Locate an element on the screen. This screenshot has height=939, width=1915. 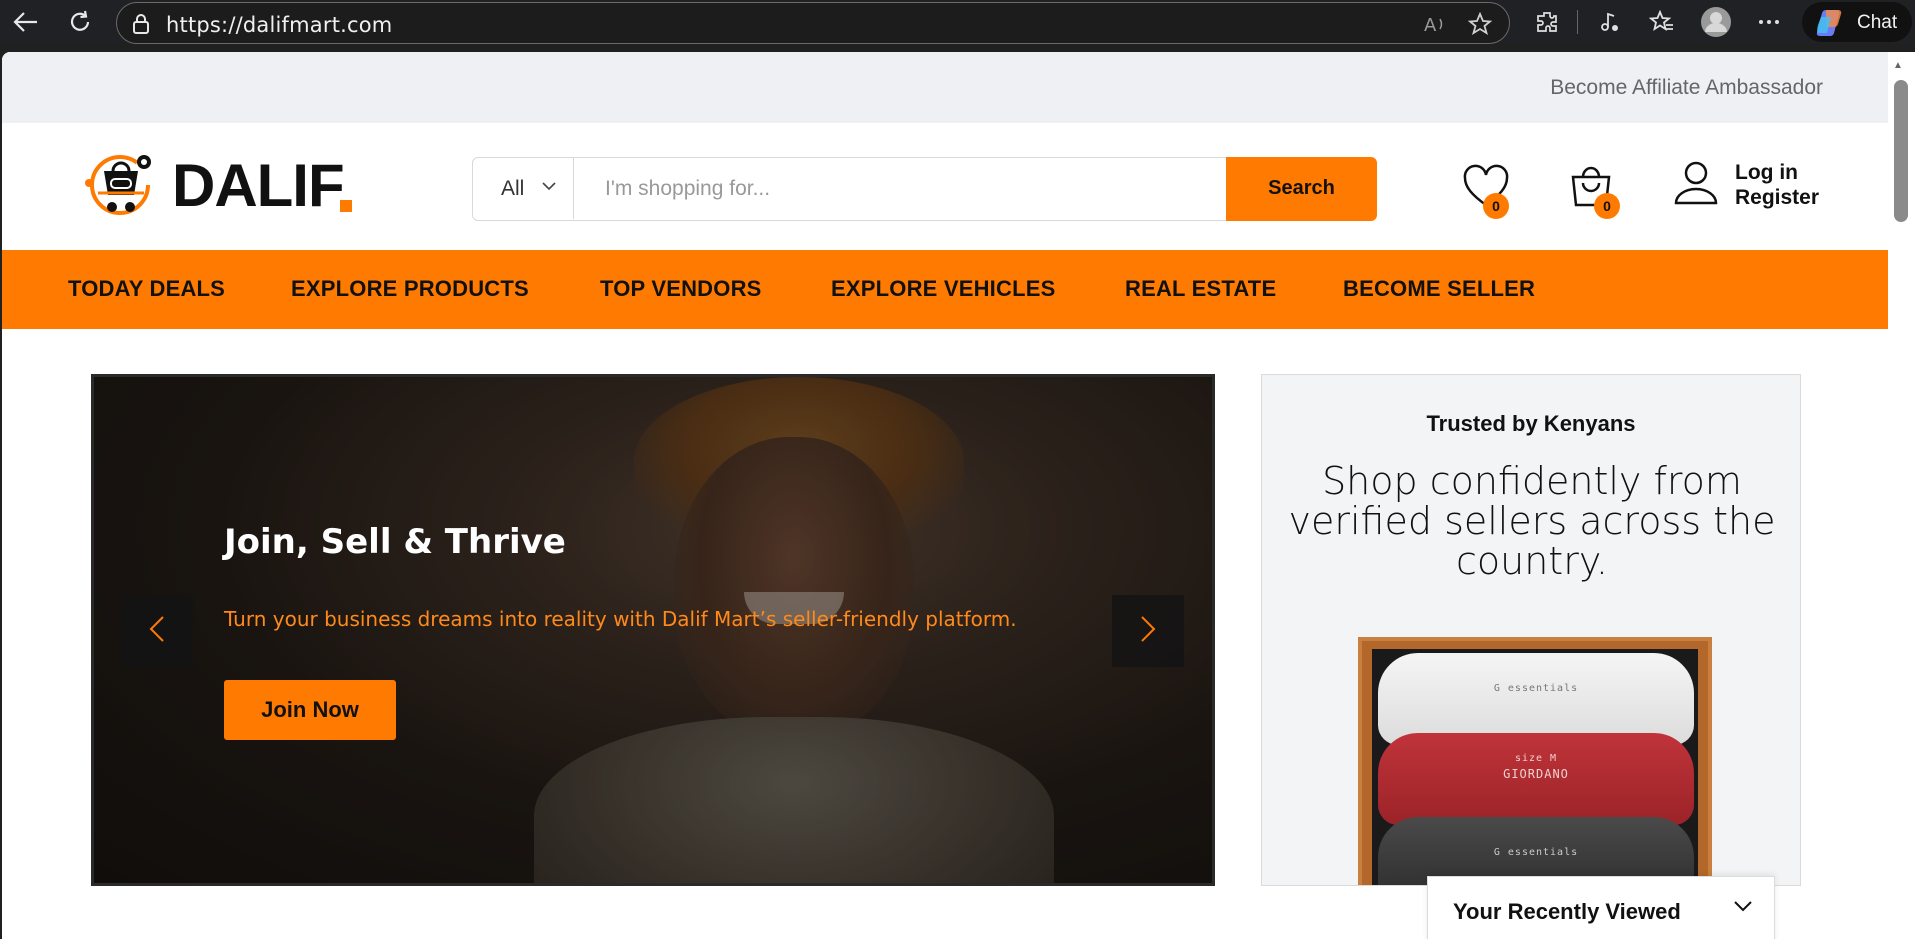
hero-title: Join, Sell & Thrive is located at coordinates (395, 542).